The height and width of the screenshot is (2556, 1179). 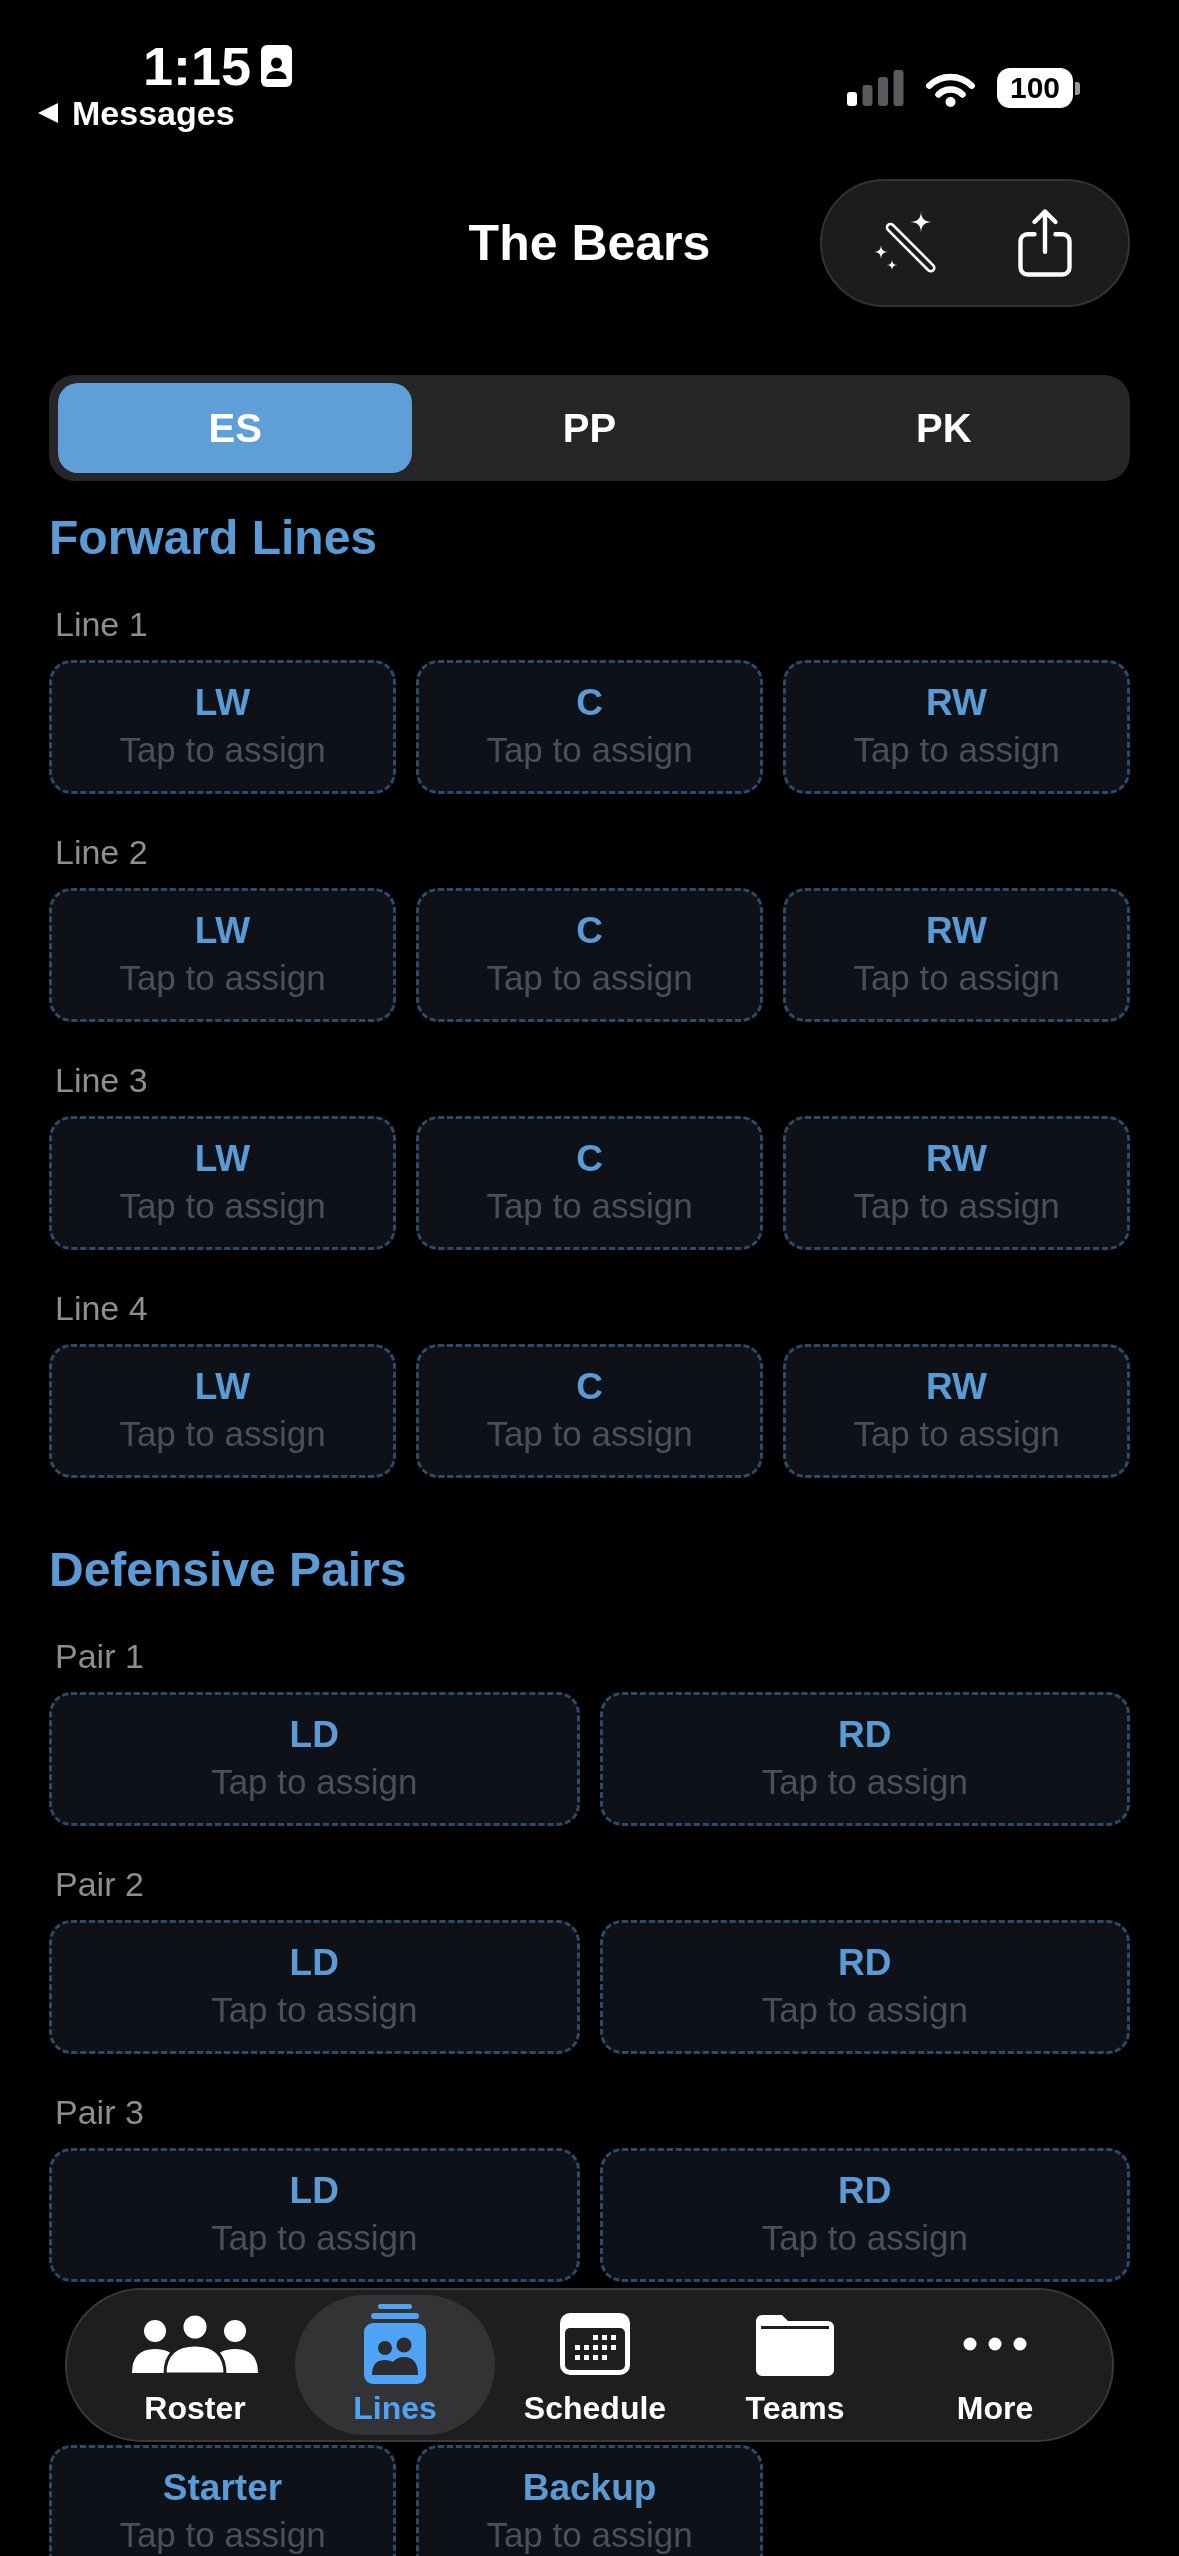 What do you see at coordinates (136, 113) in the screenshot?
I see `back-link: Messages` at bounding box center [136, 113].